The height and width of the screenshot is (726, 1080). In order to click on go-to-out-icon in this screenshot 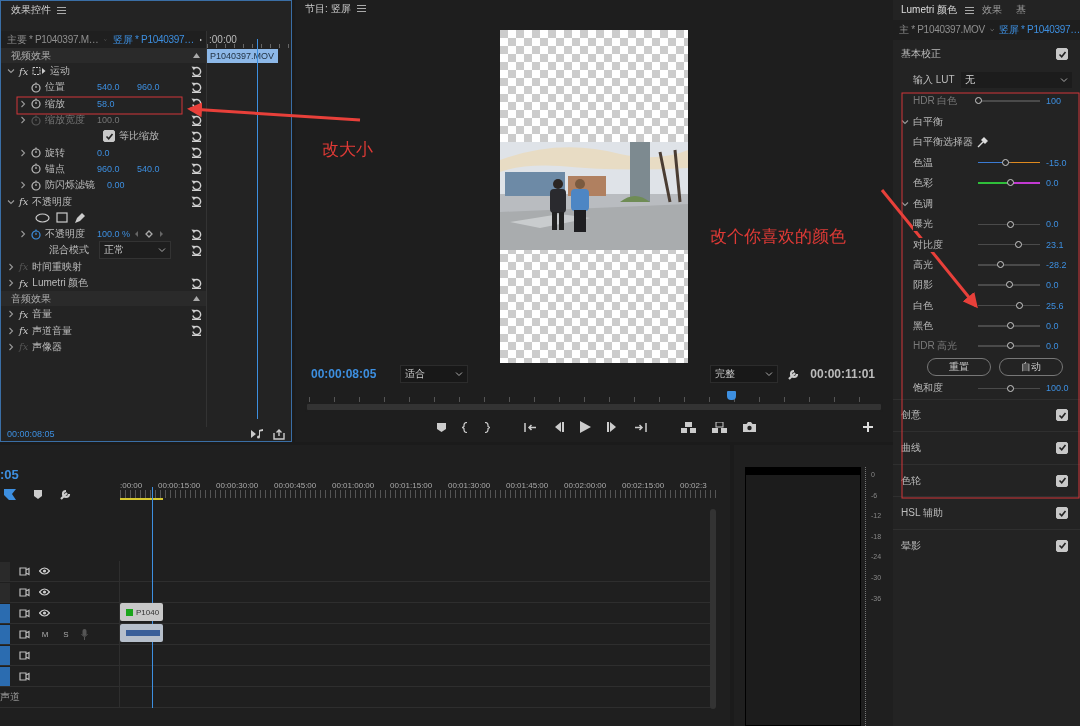, I will do `click(640, 427)`.